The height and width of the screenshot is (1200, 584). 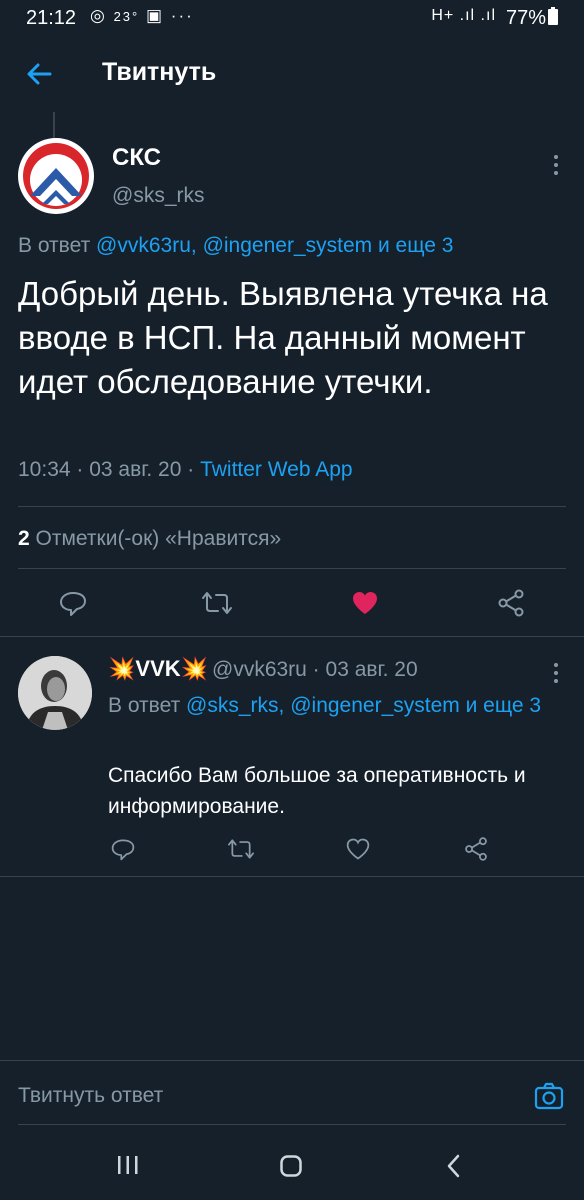 What do you see at coordinates (54, 125) in the screenshot?
I see `thread-connector` at bounding box center [54, 125].